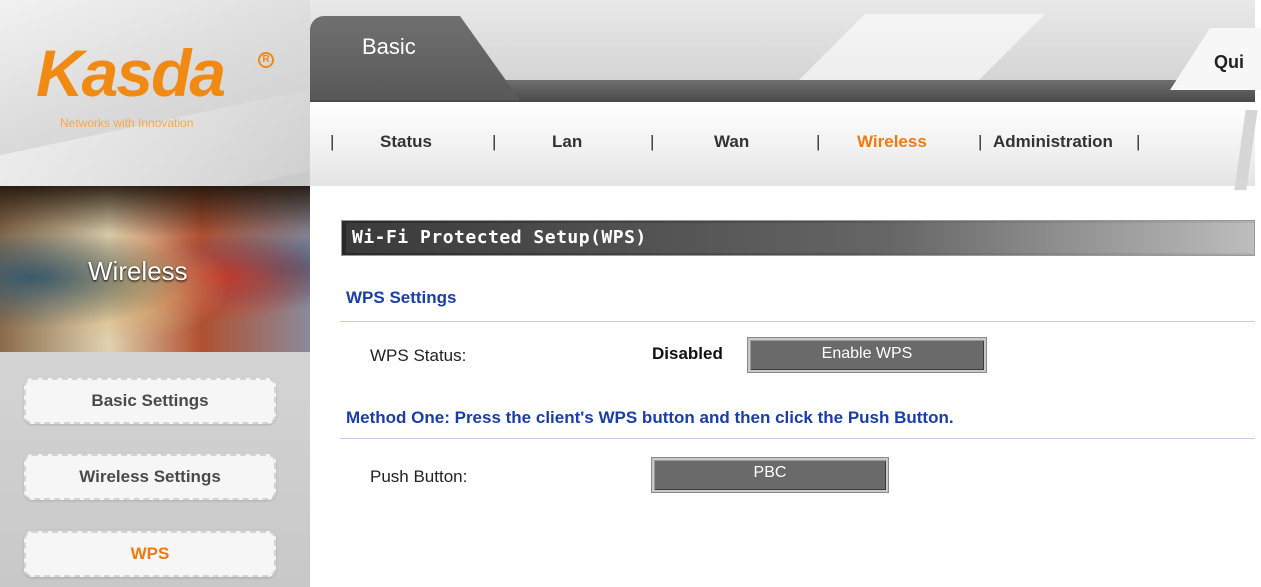 The width and height of the screenshot is (1261, 587). What do you see at coordinates (418, 355) in the screenshot?
I see `wps-status-label: WPS Status:` at bounding box center [418, 355].